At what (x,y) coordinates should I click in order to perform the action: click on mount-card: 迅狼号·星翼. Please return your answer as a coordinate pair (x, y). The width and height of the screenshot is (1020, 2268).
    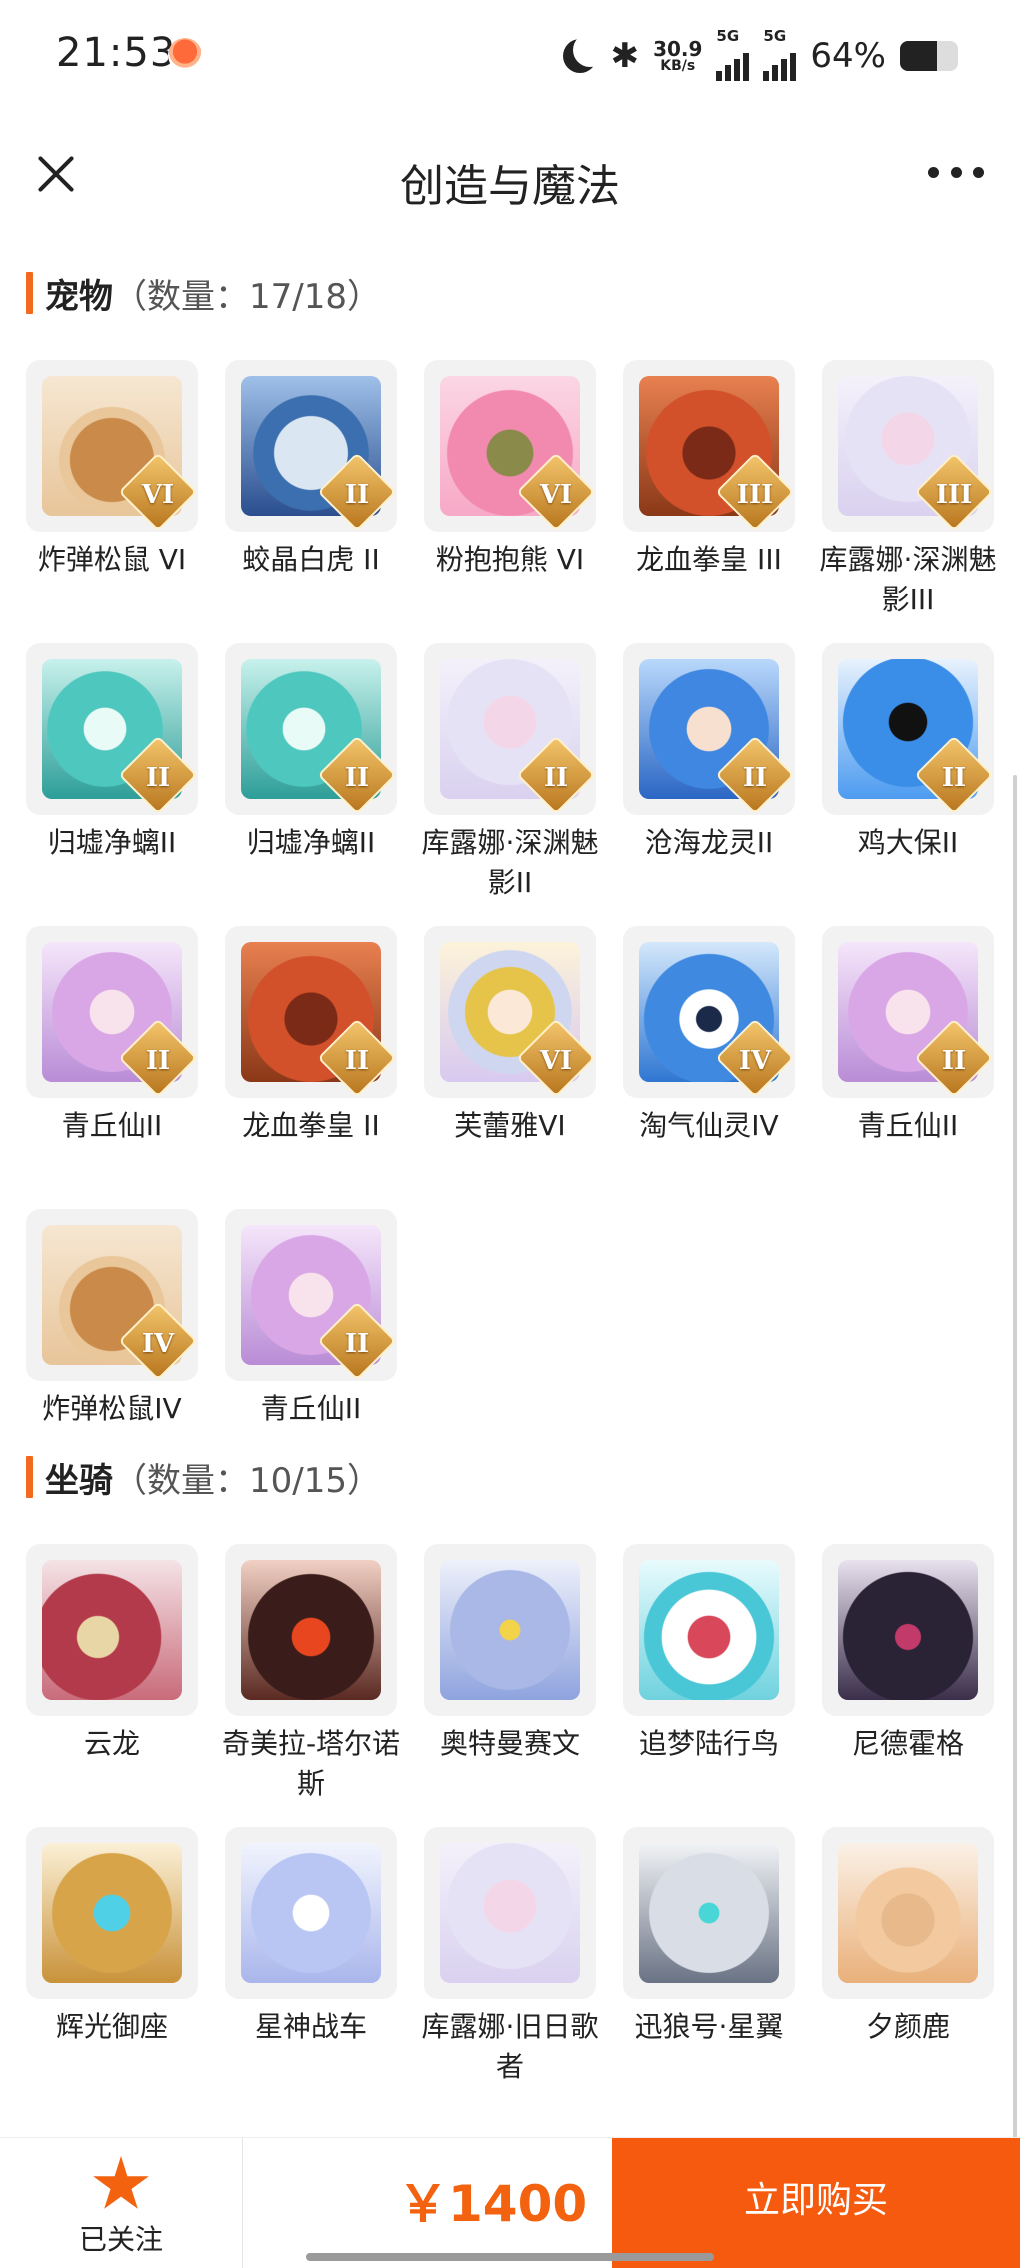
    Looking at the image, I should click on (709, 1937).